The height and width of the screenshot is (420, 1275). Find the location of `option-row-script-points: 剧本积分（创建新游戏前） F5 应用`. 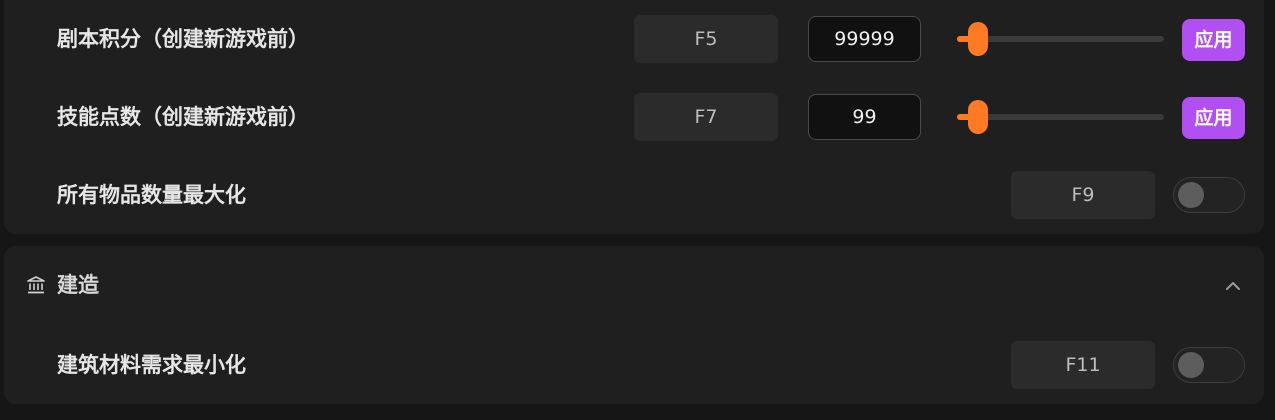

option-row-script-points: 剧本积分（创建新游戏前） F5 应用 is located at coordinates (634, 39).